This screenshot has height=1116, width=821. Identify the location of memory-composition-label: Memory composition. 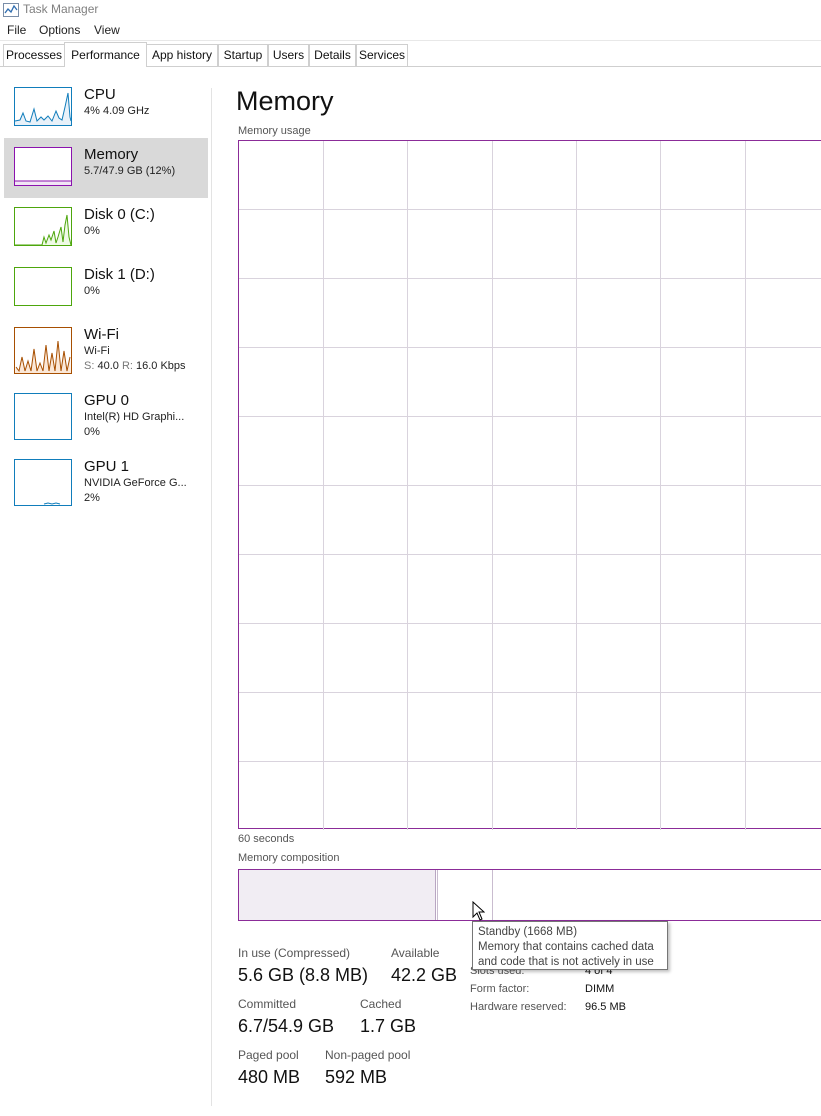
(289, 858).